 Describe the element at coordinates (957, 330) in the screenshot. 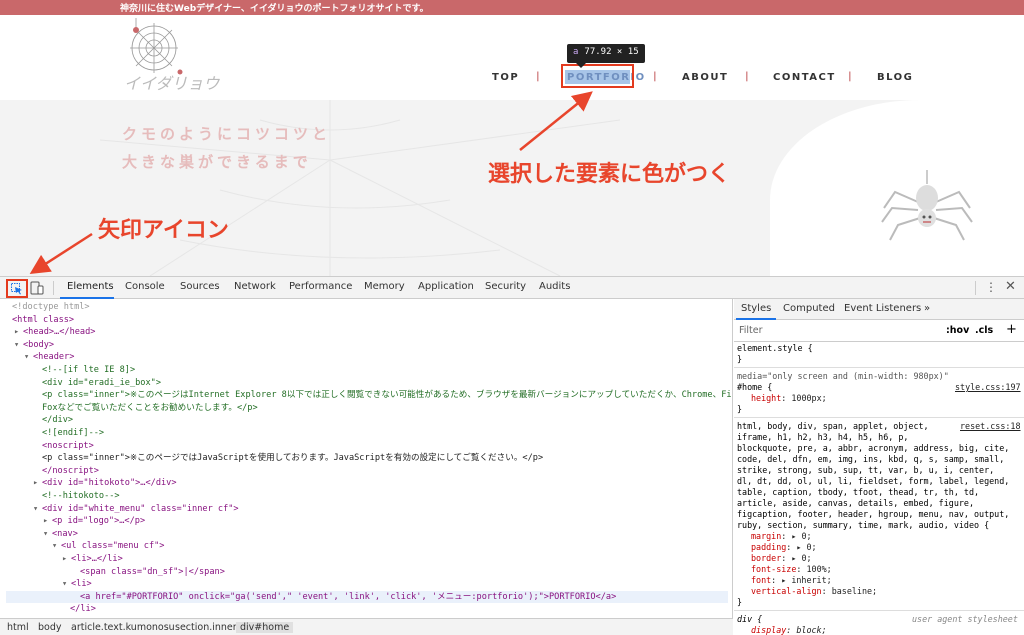

I see `hov-button: :hov` at that location.